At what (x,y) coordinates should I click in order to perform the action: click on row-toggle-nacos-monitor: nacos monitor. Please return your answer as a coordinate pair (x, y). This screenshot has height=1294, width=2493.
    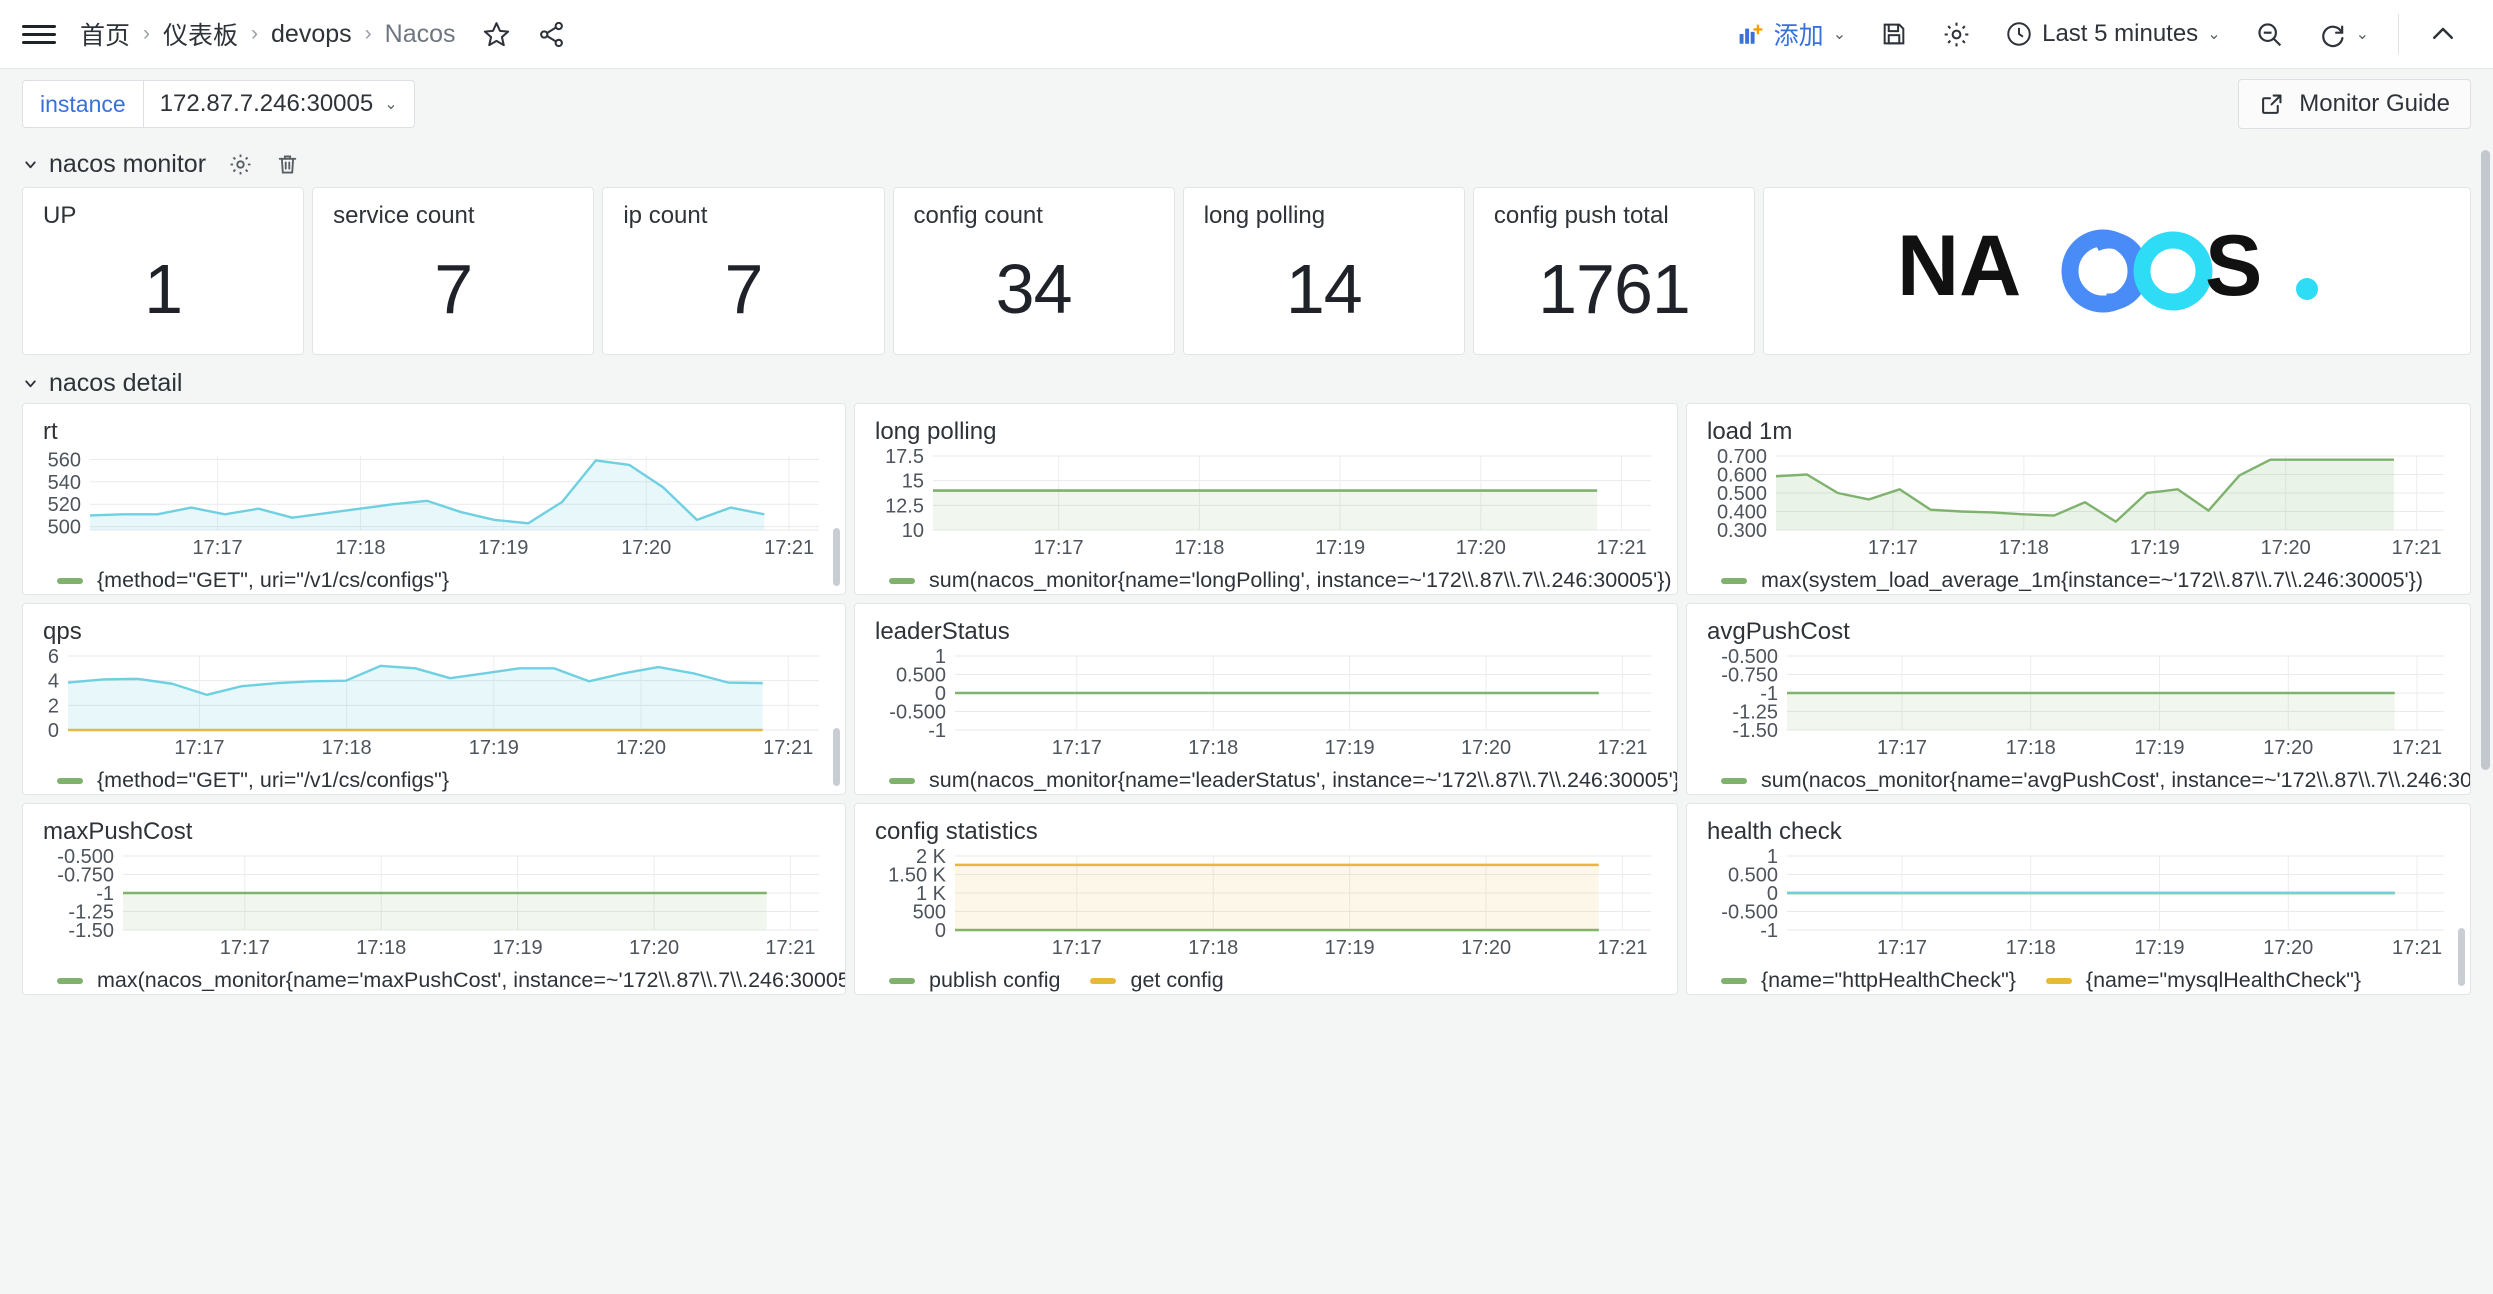
    Looking at the image, I should click on (114, 164).